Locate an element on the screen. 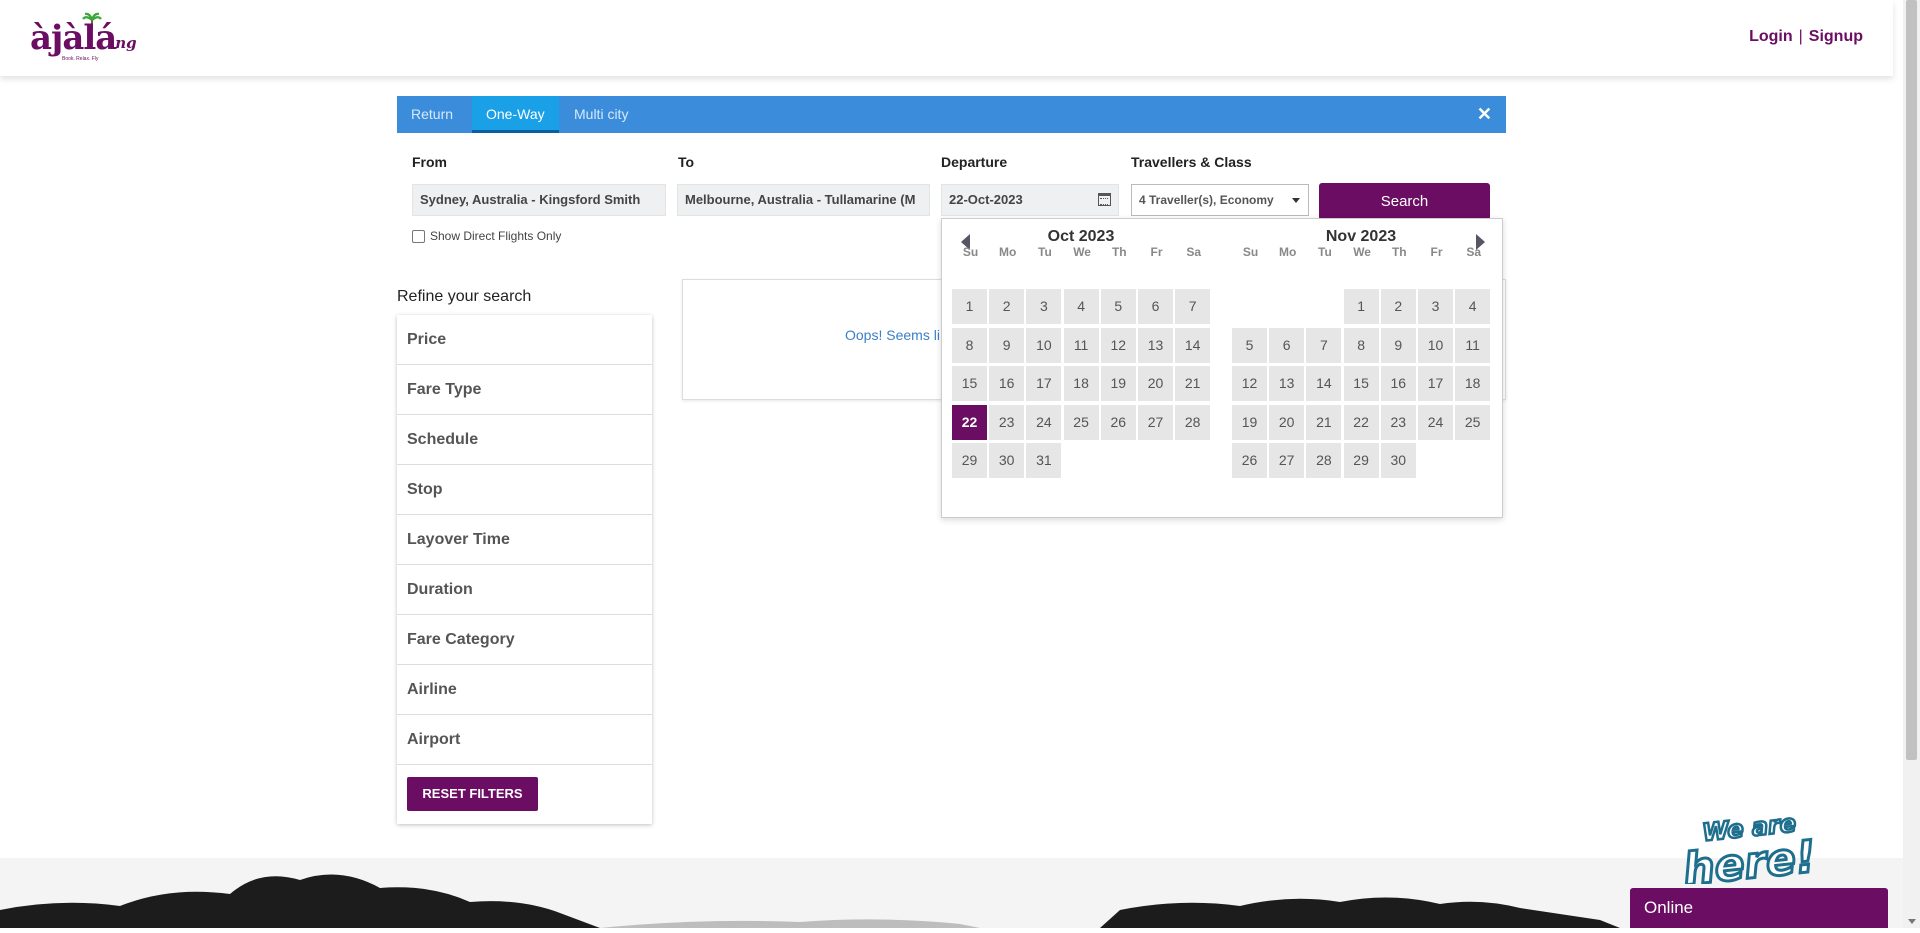 This screenshot has width=1920, height=933. tab-multi-city: Multi city is located at coordinates (601, 114).